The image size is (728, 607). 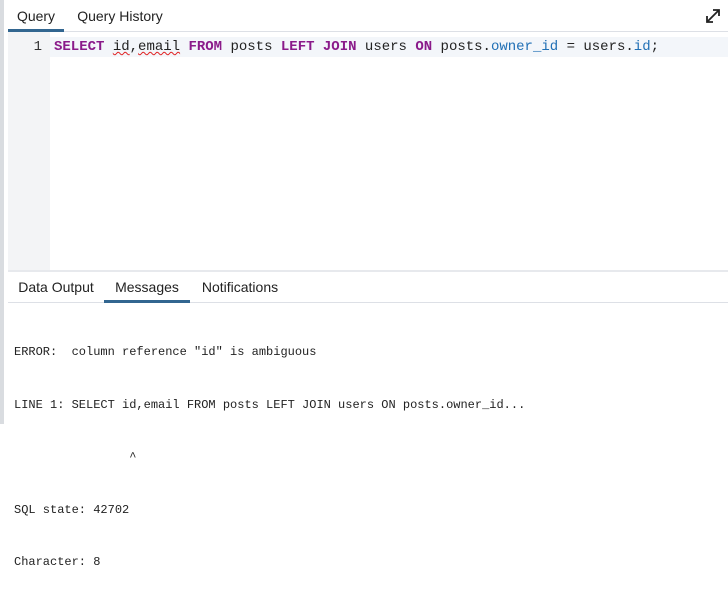 What do you see at coordinates (56, 287) in the screenshot?
I see `tab-data-output: Data Output` at bounding box center [56, 287].